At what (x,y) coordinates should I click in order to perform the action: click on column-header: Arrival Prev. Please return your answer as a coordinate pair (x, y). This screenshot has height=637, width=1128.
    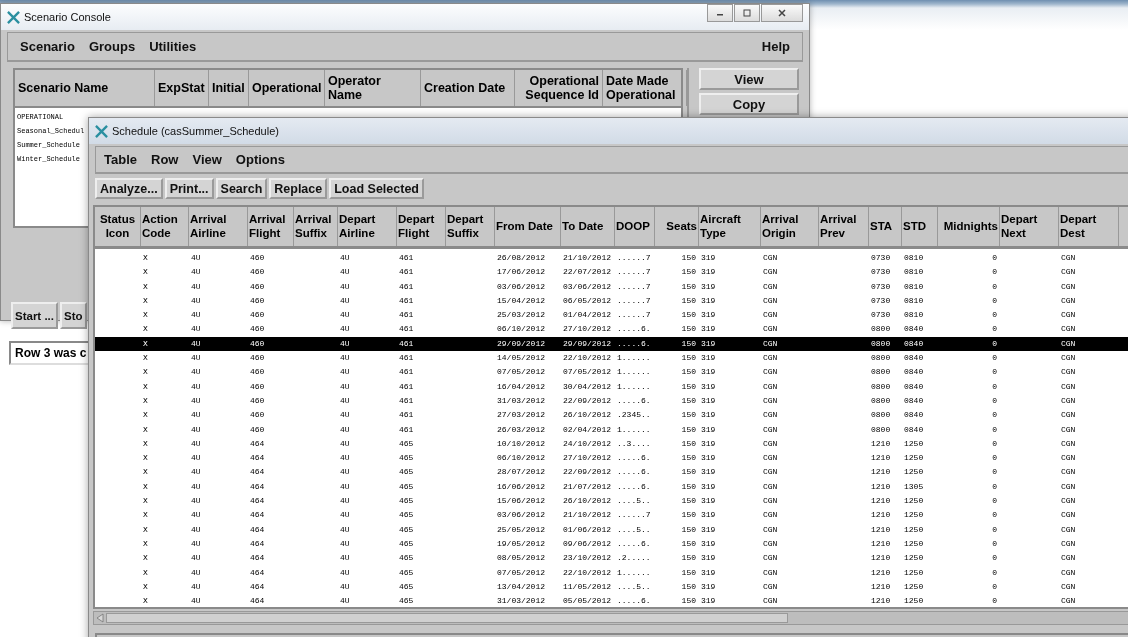
    Looking at the image, I should click on (844, 226).